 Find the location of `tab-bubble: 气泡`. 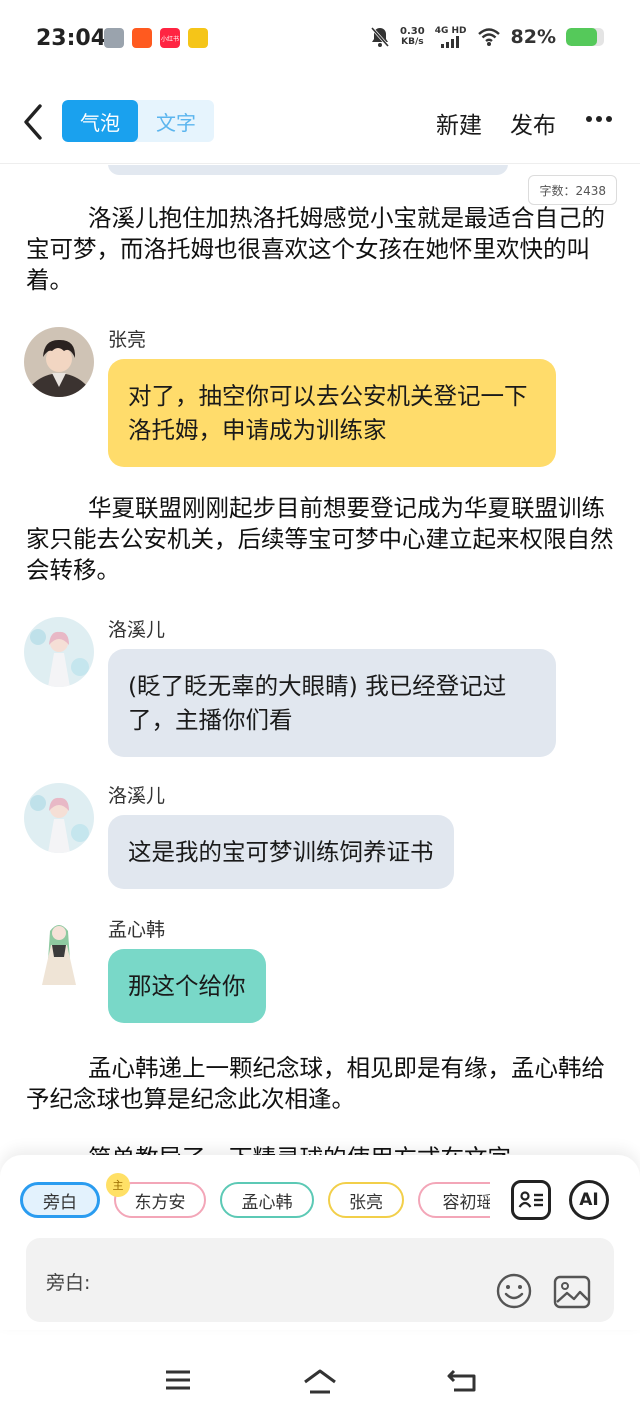

tab-bubble: 气泡 is located at coordinates (100, 121).